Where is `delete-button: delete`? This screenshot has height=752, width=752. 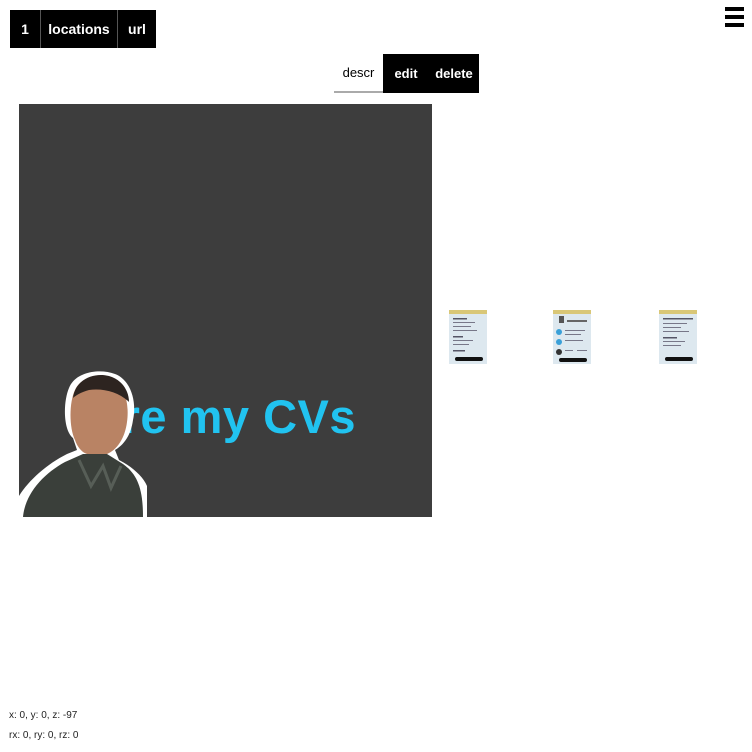
delete-button: delete is located at coordinates (454, 73).